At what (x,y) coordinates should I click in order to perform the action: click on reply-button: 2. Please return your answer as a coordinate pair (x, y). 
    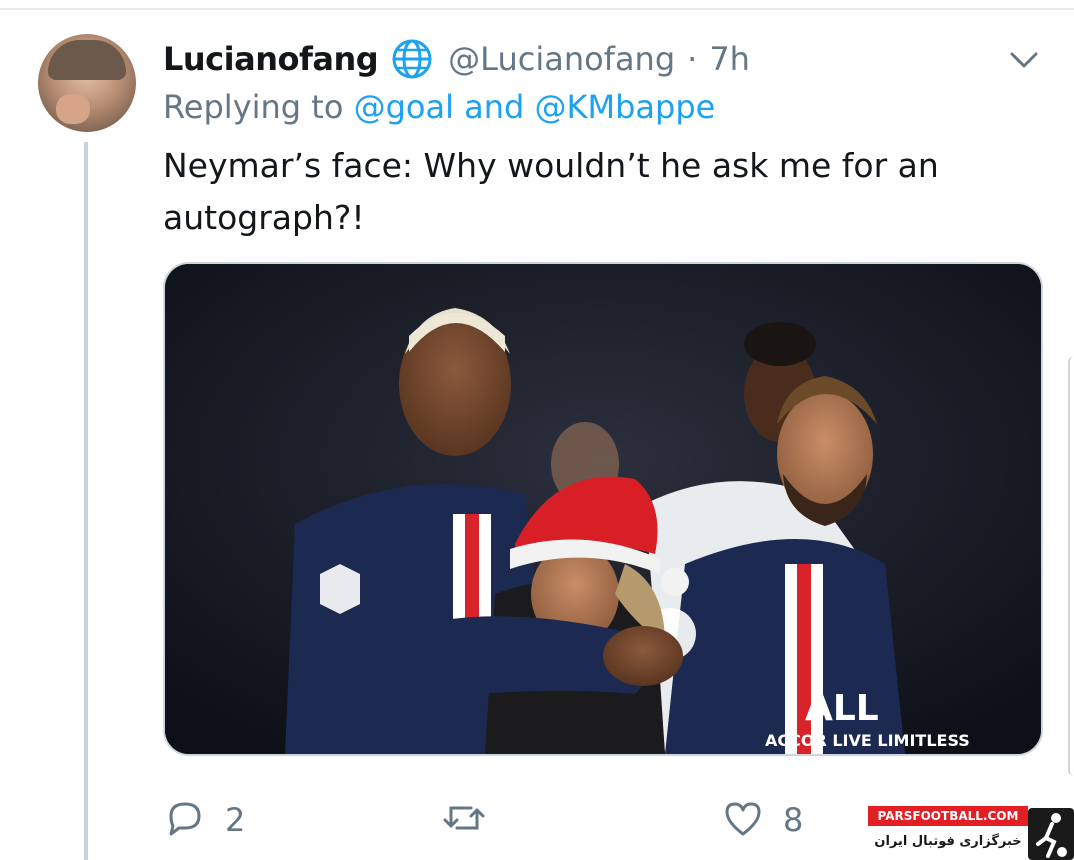
    Looking at the image, I should click on (204, 820).